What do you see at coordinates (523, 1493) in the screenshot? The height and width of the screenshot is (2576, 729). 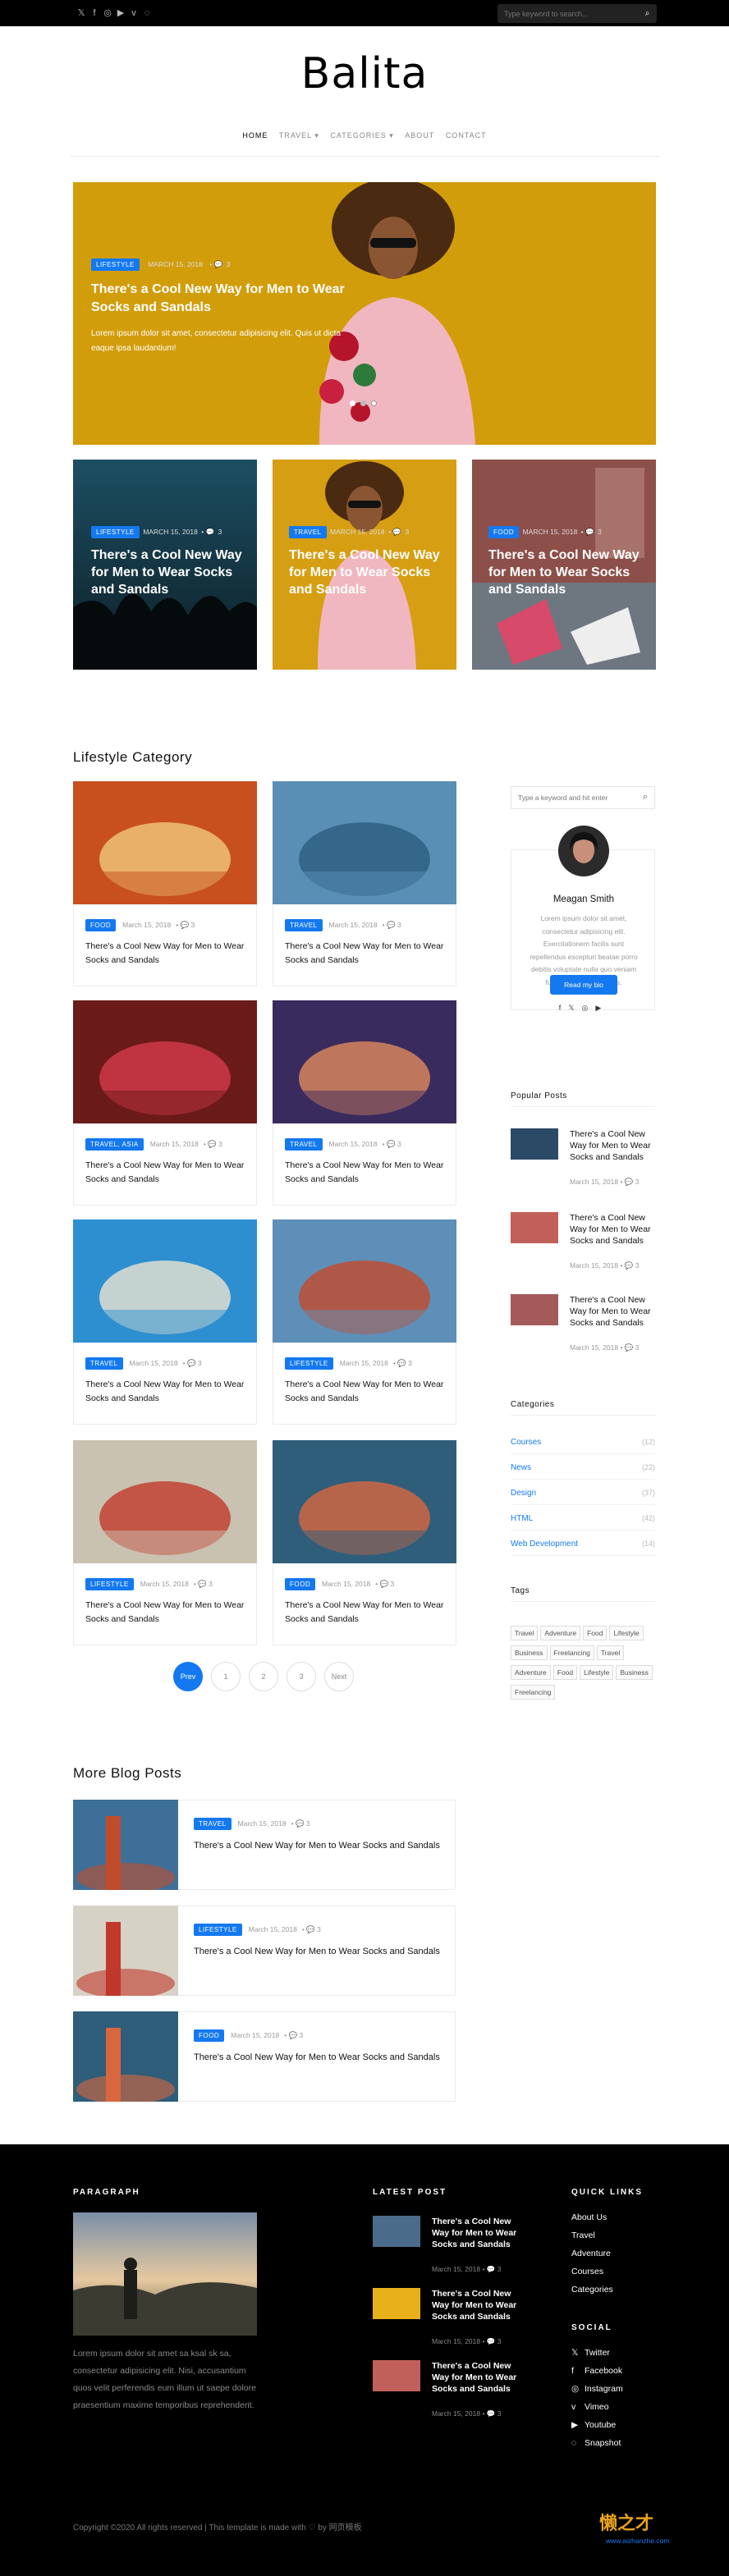 I see `category-name: Design` at bounding box center [523, 1493].